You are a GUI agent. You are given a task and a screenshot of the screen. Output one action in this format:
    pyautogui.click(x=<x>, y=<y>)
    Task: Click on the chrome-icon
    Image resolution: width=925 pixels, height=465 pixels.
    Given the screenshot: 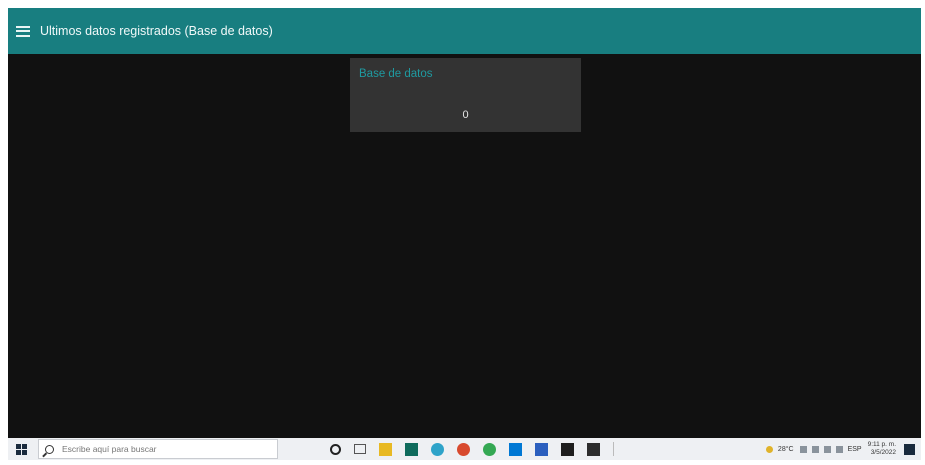 What is the action you would take?
    pyautogui.click(x=489, y=449)
    